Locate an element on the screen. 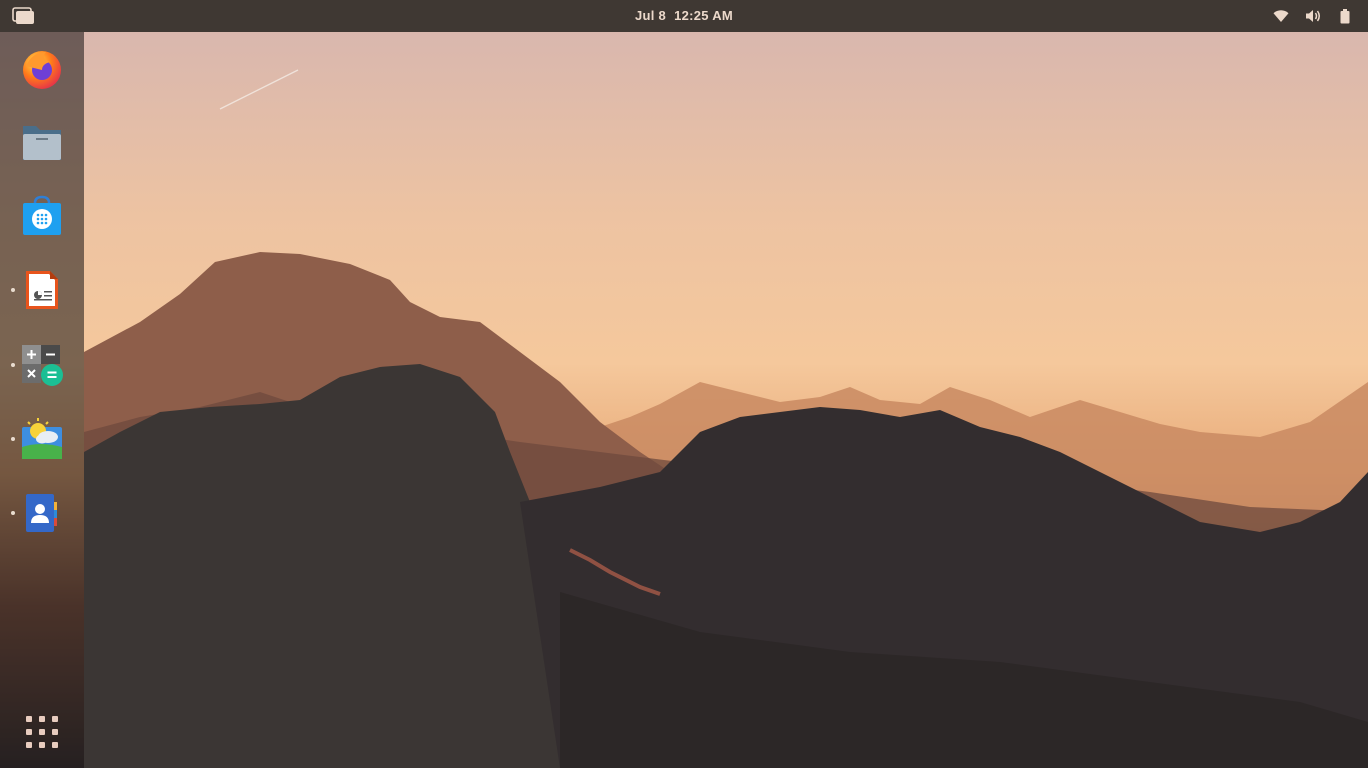 Image resolution: width=1368 pixels, height=768 pixels. dock-item-files is located at coordinates (42, 142).